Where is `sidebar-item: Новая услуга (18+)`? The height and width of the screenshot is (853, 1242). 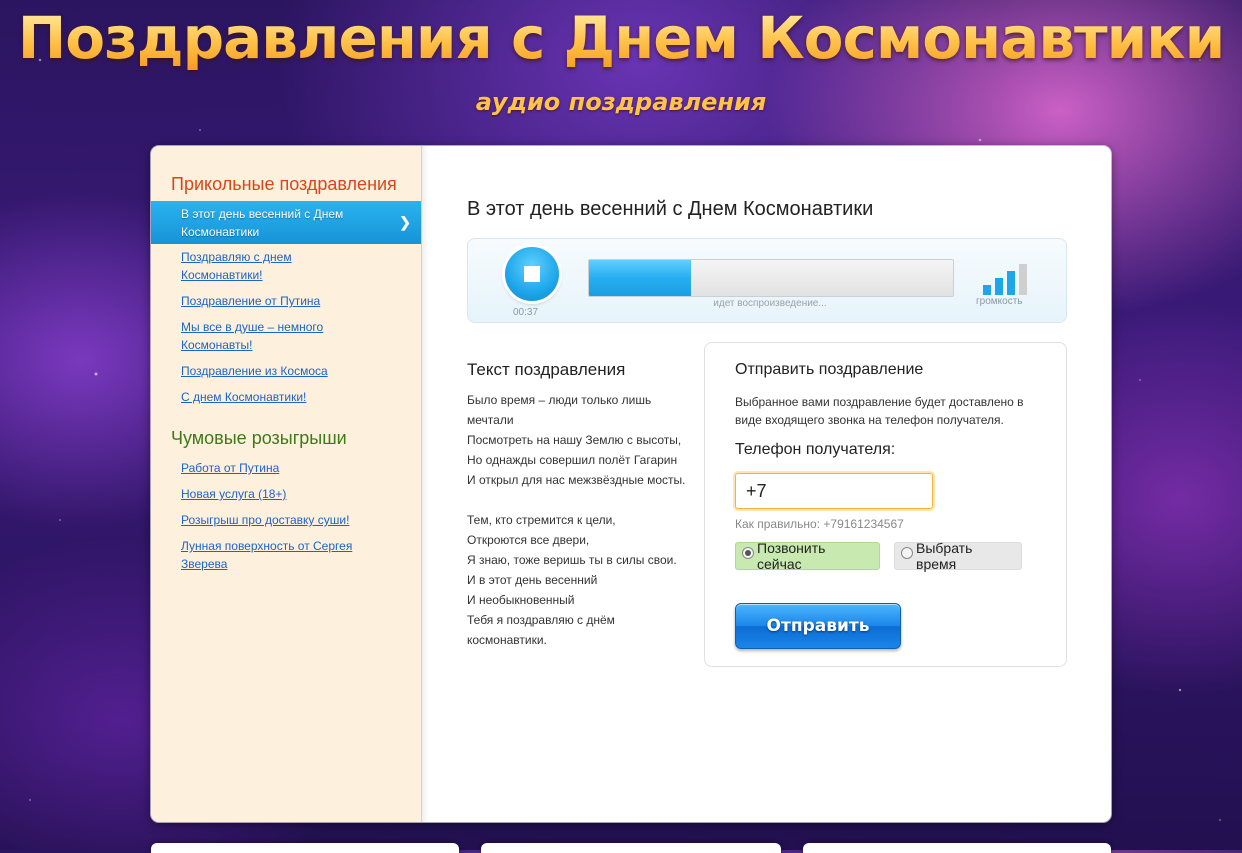
sidebar-item: Новая услуга (18+) is located at coordinates (286, 494).